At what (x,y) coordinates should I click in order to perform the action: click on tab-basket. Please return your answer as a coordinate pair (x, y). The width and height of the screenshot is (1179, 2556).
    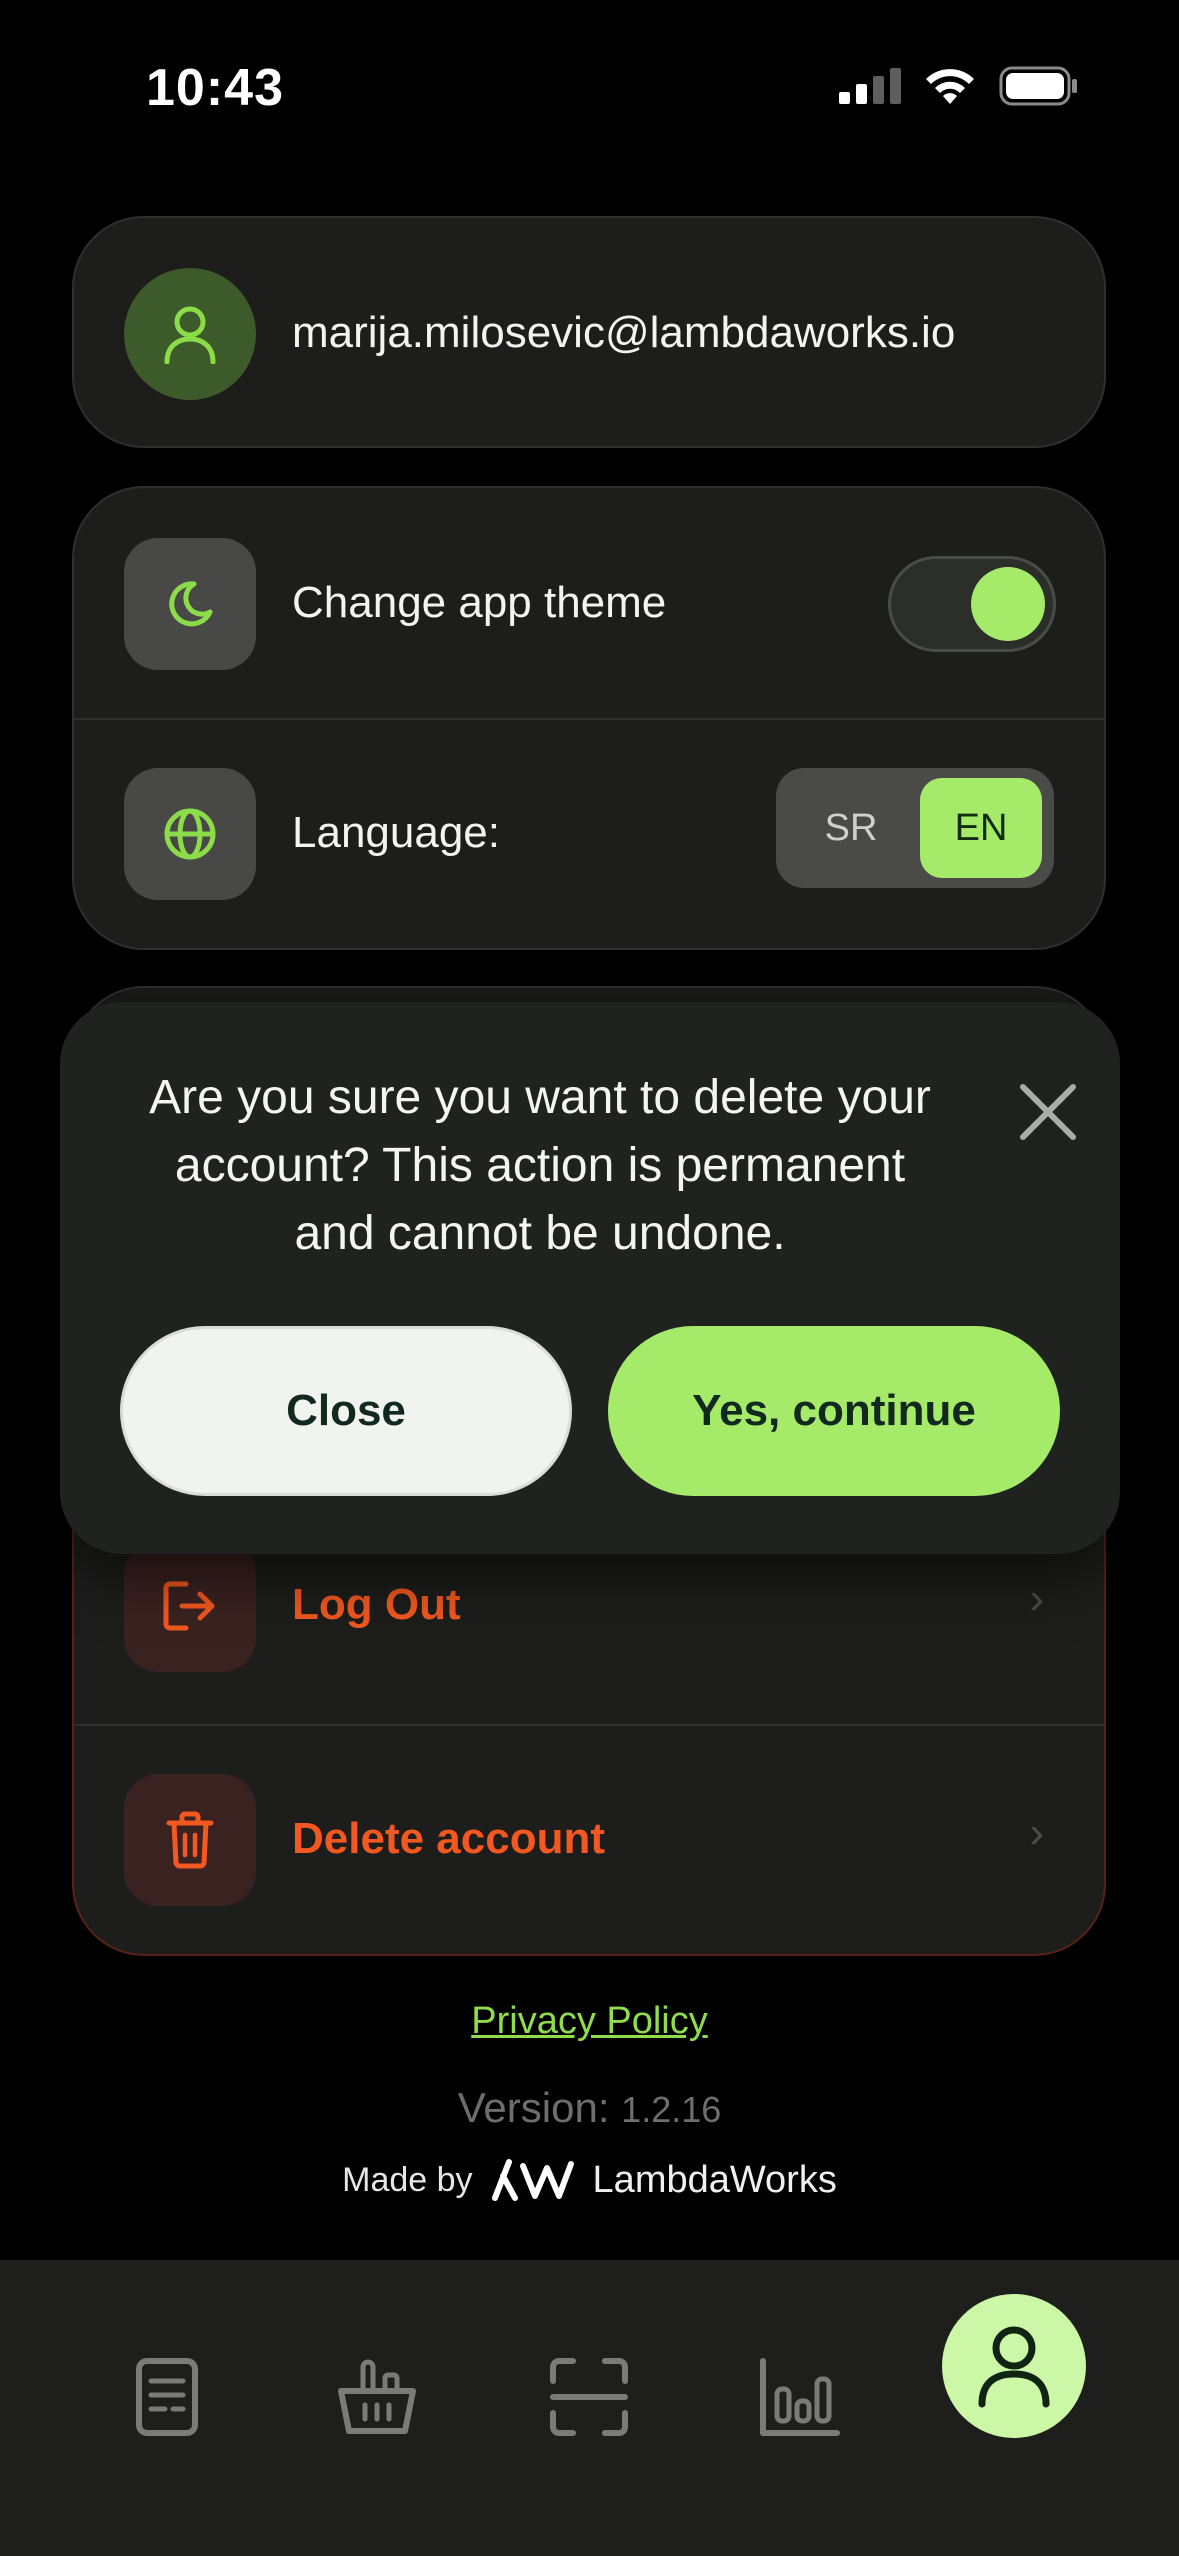
    Looking at the image, I should click on (377, 2397).